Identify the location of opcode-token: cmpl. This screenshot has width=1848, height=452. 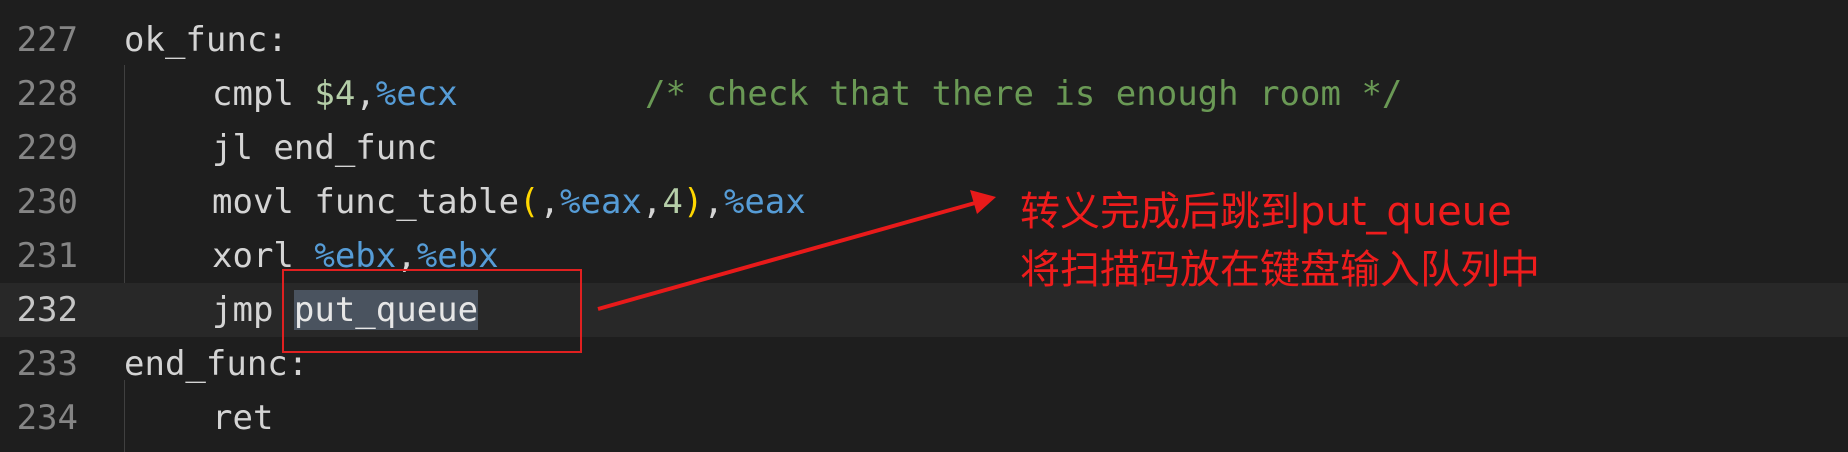
(263, 94).